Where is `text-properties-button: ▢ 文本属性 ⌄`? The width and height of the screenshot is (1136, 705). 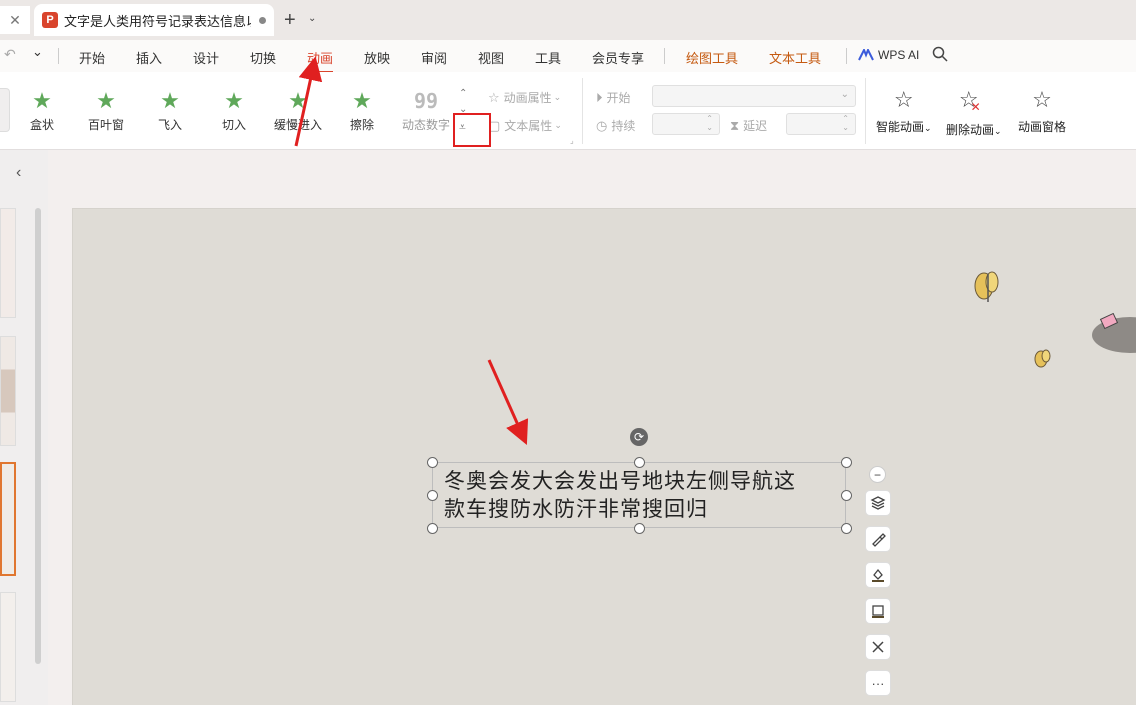 text-properties-button: ▢ 文本属性 ⌄ is located at coordinates (525, 125).